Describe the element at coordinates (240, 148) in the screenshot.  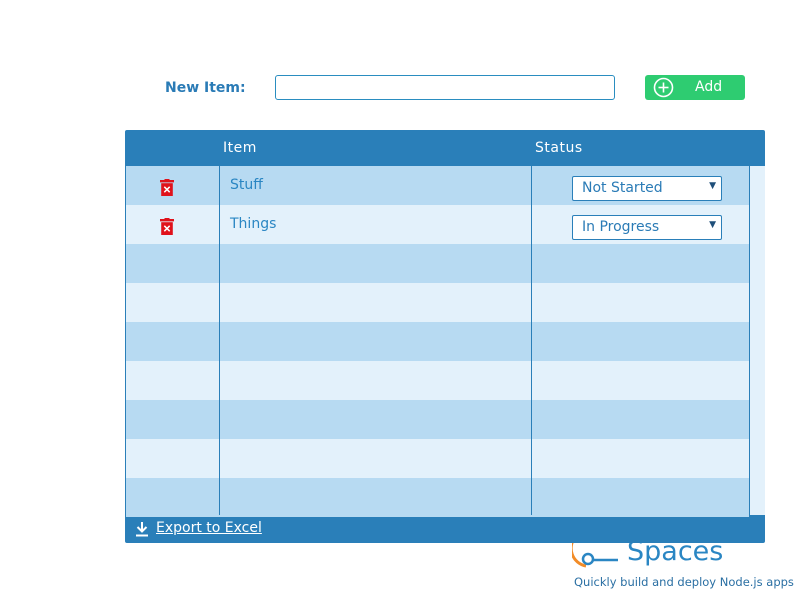
I see `column-header-item: Item` at that location.